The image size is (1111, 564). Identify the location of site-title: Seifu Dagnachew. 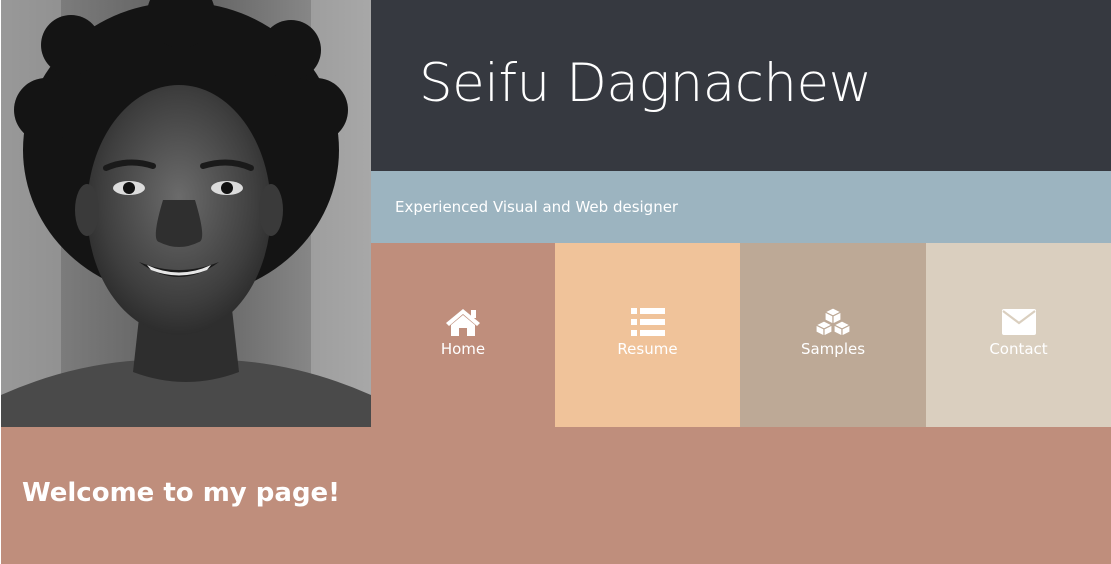
(645, 83).